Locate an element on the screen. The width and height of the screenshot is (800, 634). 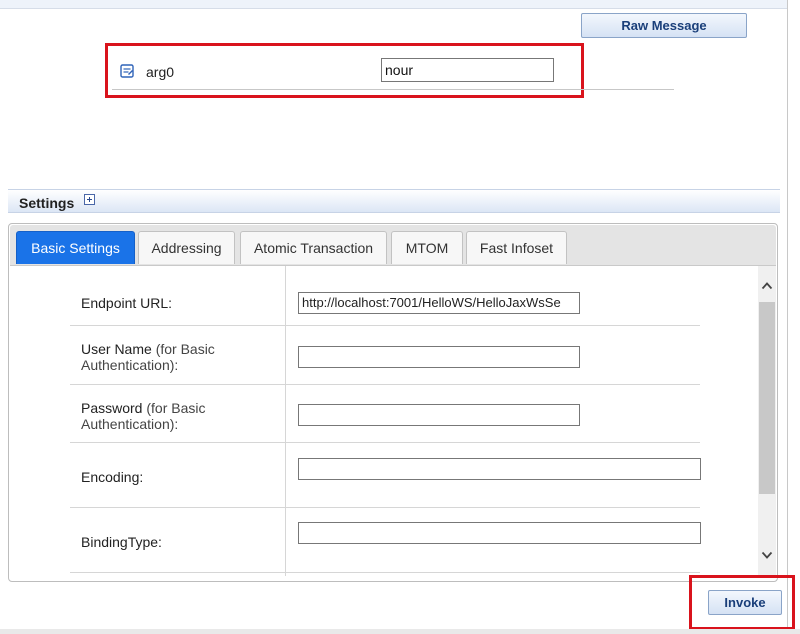
expand-plus-icon is located at coordinates (89, 199).